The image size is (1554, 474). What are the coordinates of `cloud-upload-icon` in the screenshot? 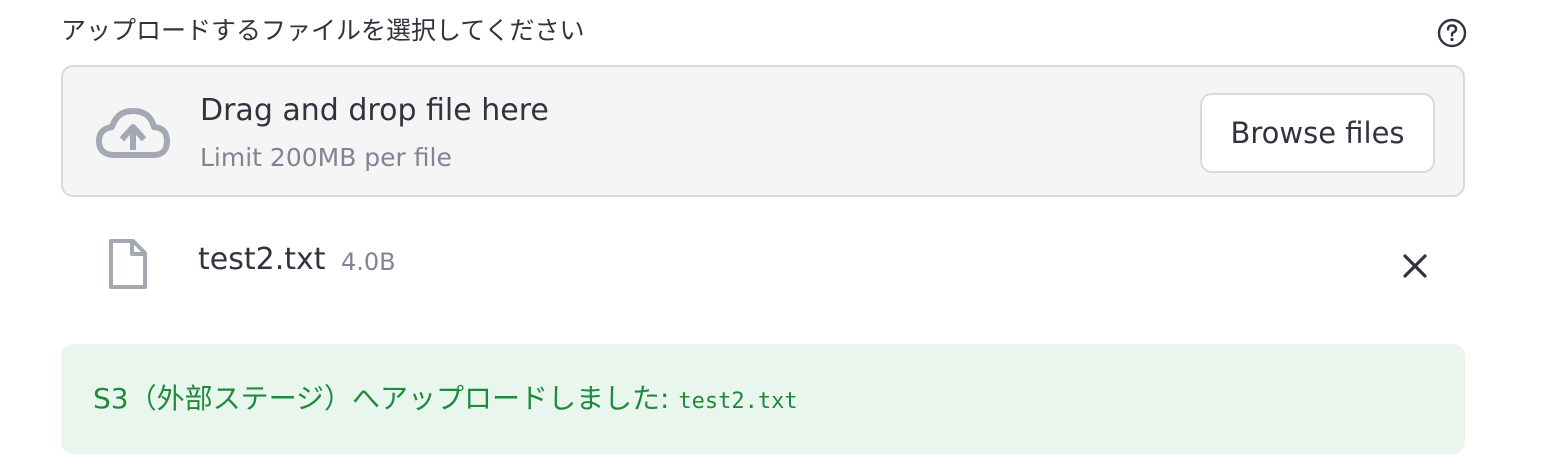 It's located at (133, 133).